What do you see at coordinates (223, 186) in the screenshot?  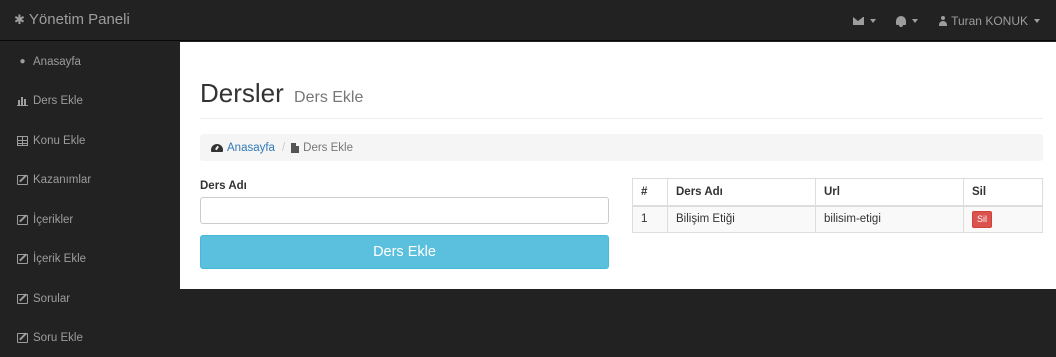 I see `course-name-label: Ders Adı` at bounding box center [223, 186].